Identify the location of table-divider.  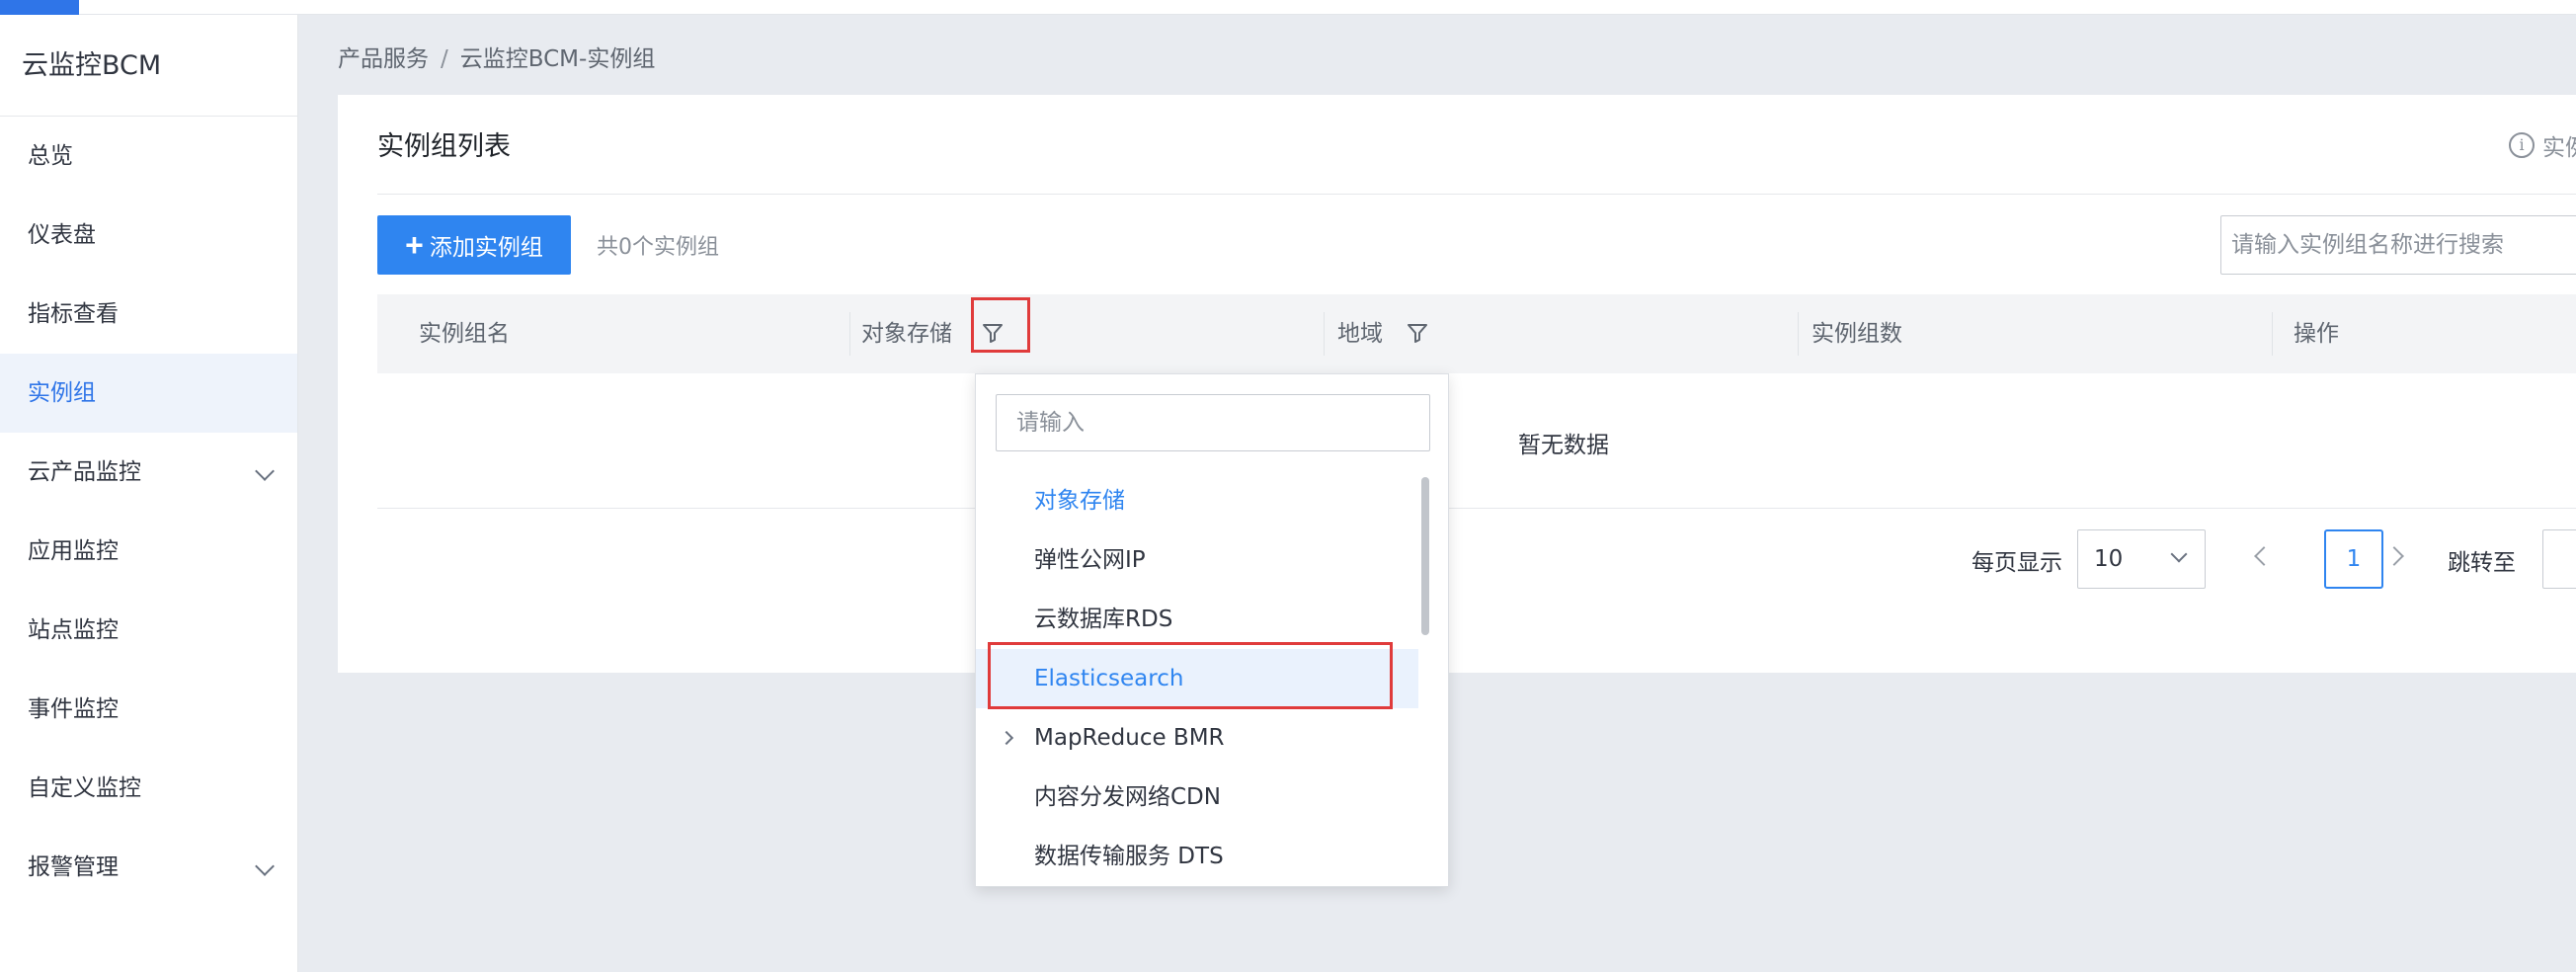
(1476, 509).